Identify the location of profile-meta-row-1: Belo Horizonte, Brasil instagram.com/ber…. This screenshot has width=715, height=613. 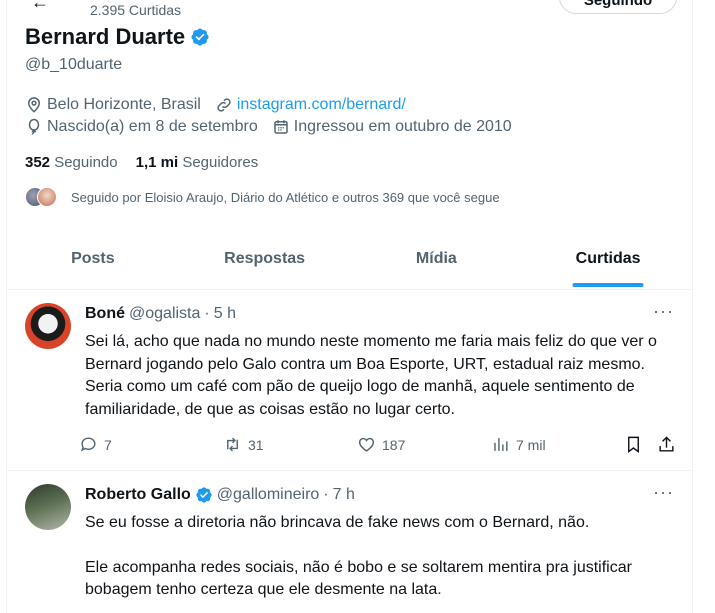
(222, 105).